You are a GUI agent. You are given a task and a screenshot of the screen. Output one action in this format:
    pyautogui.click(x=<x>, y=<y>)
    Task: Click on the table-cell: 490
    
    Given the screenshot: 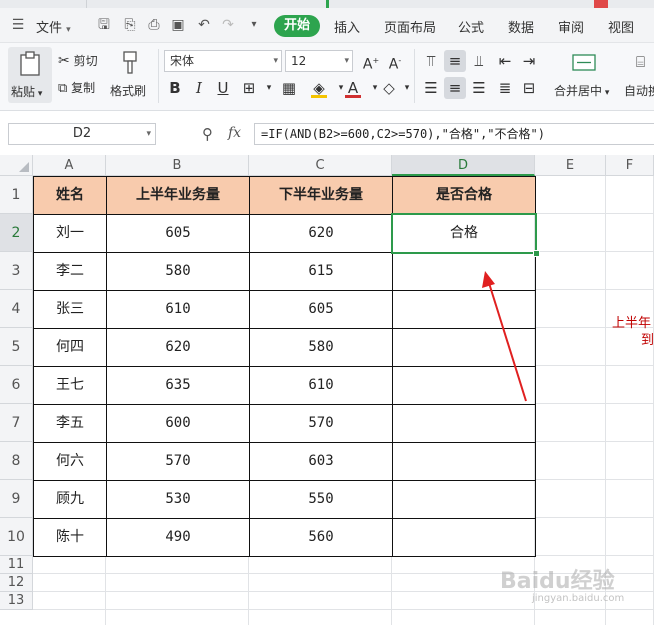 What is the action you would take?
    pyautogui.click(x=178, y=537)
    